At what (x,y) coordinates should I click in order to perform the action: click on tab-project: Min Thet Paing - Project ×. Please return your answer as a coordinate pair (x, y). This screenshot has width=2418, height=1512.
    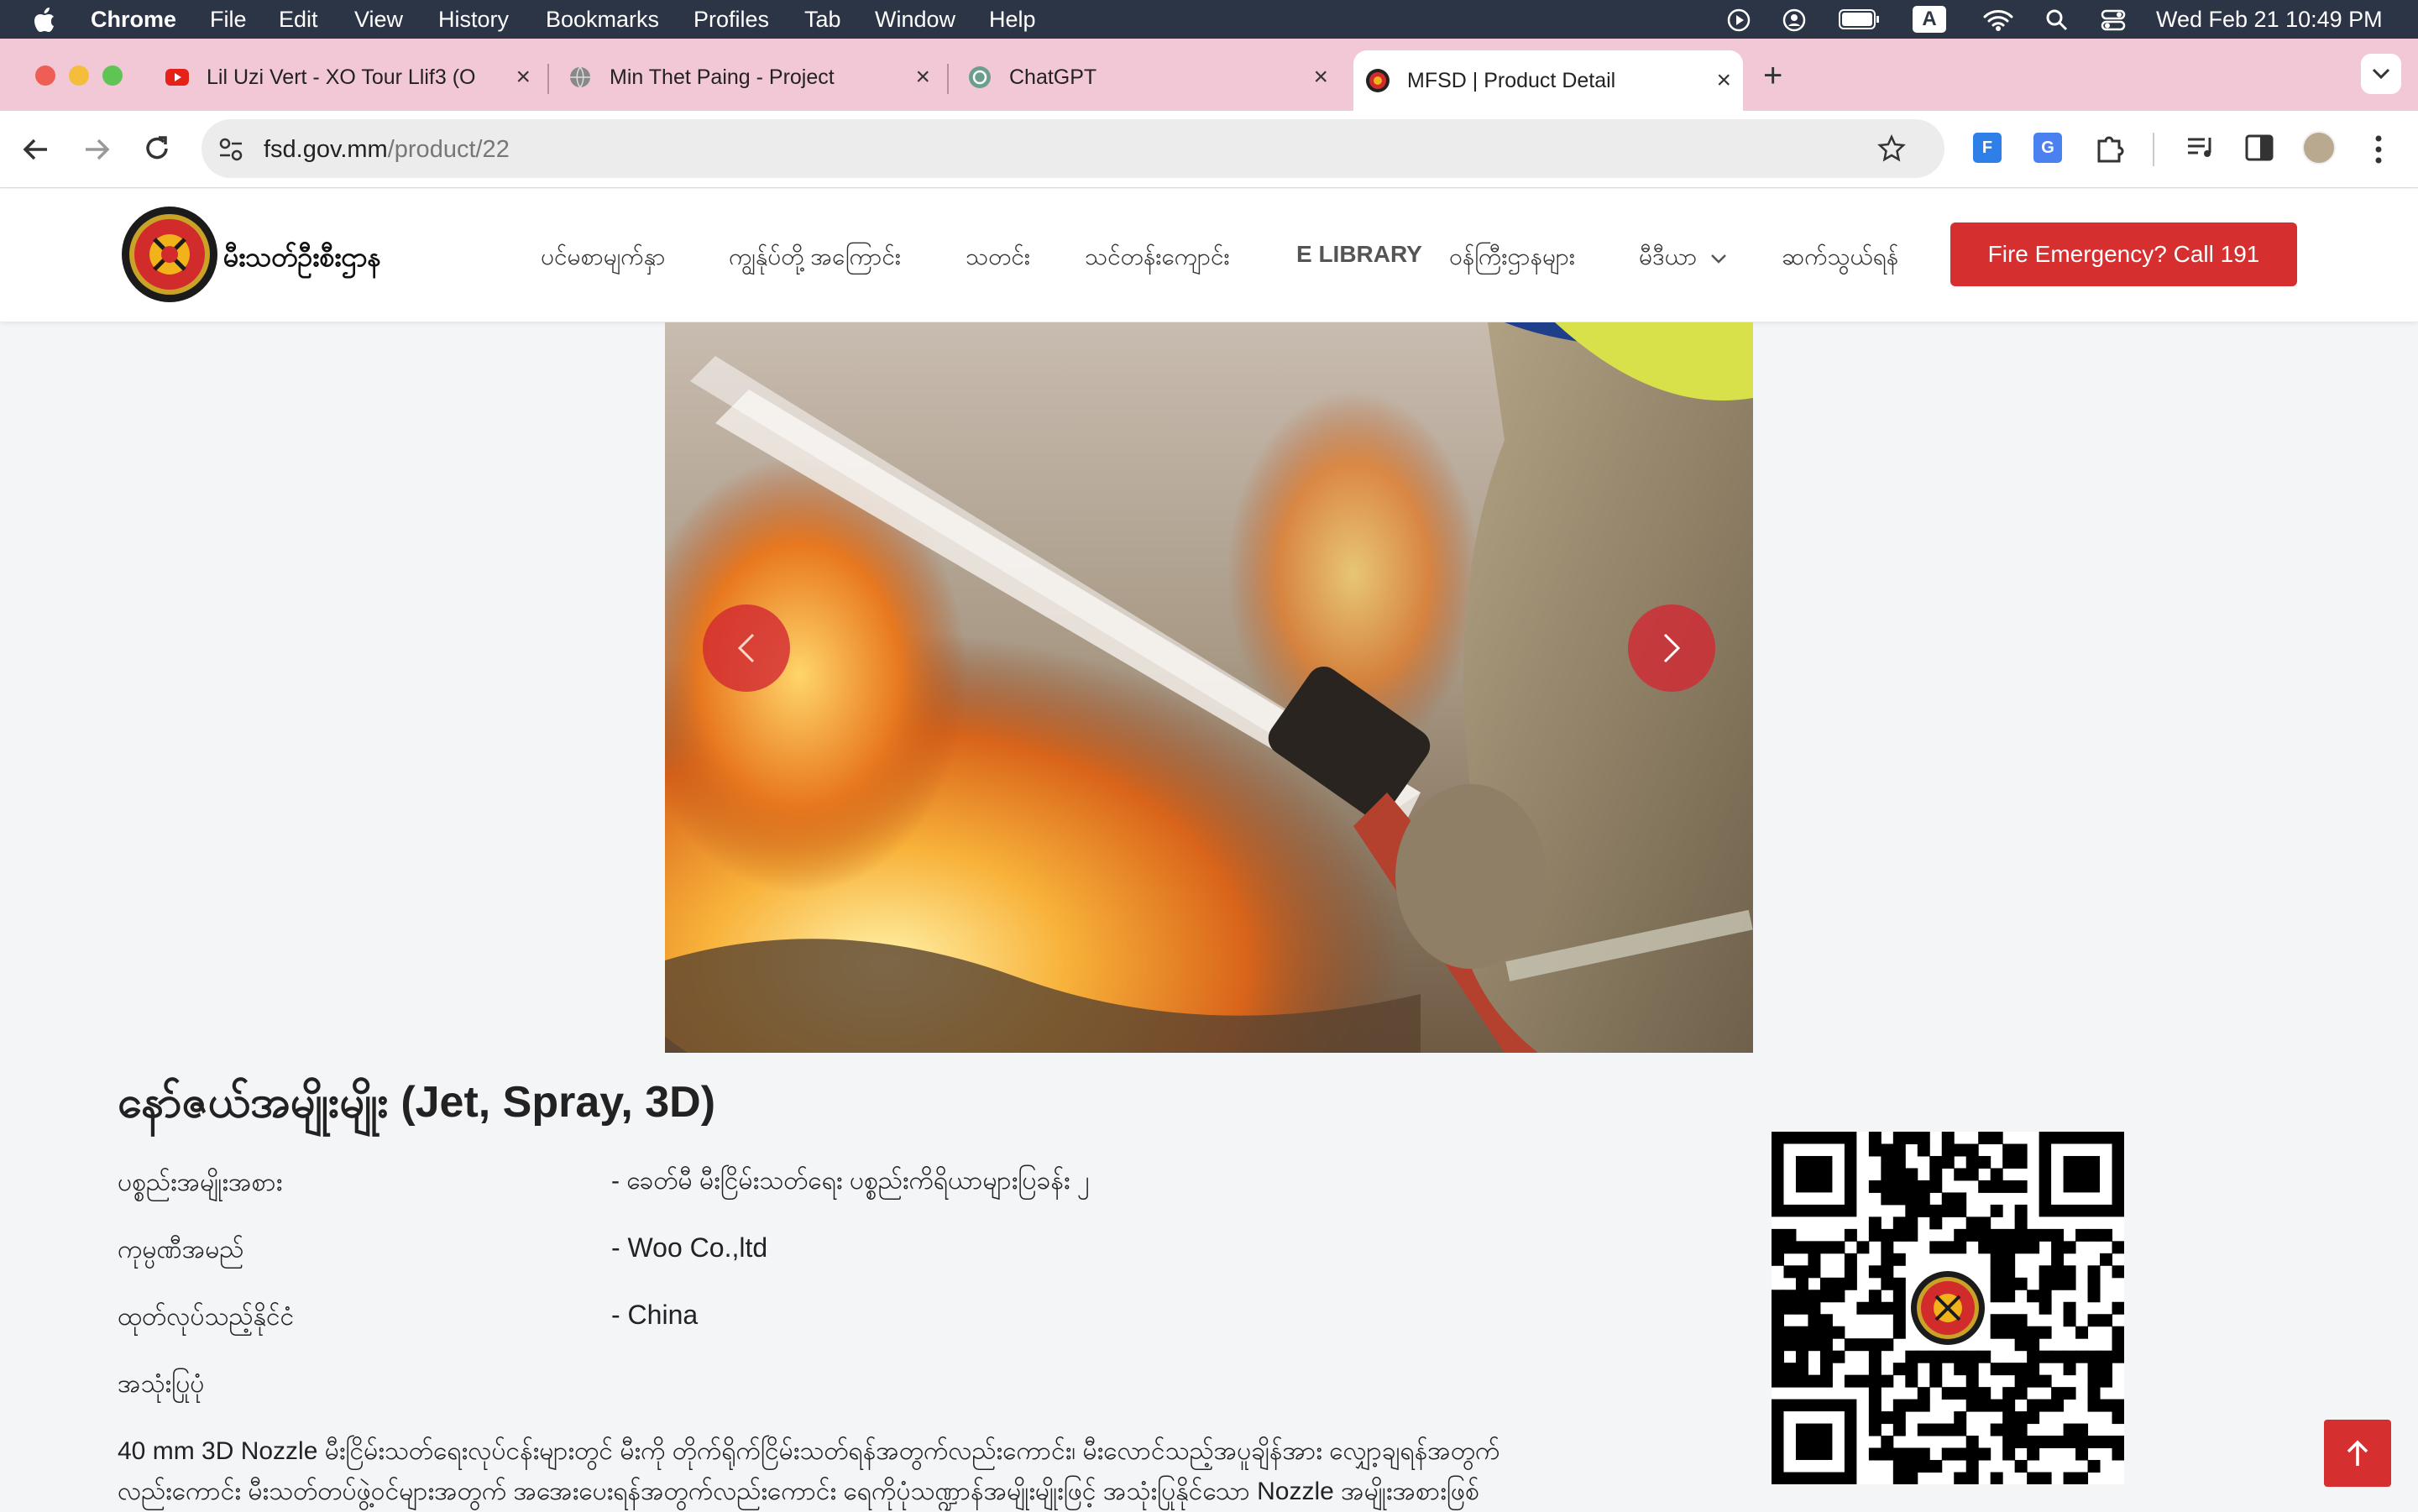
    Looking at the image, I should click on (749, 77).